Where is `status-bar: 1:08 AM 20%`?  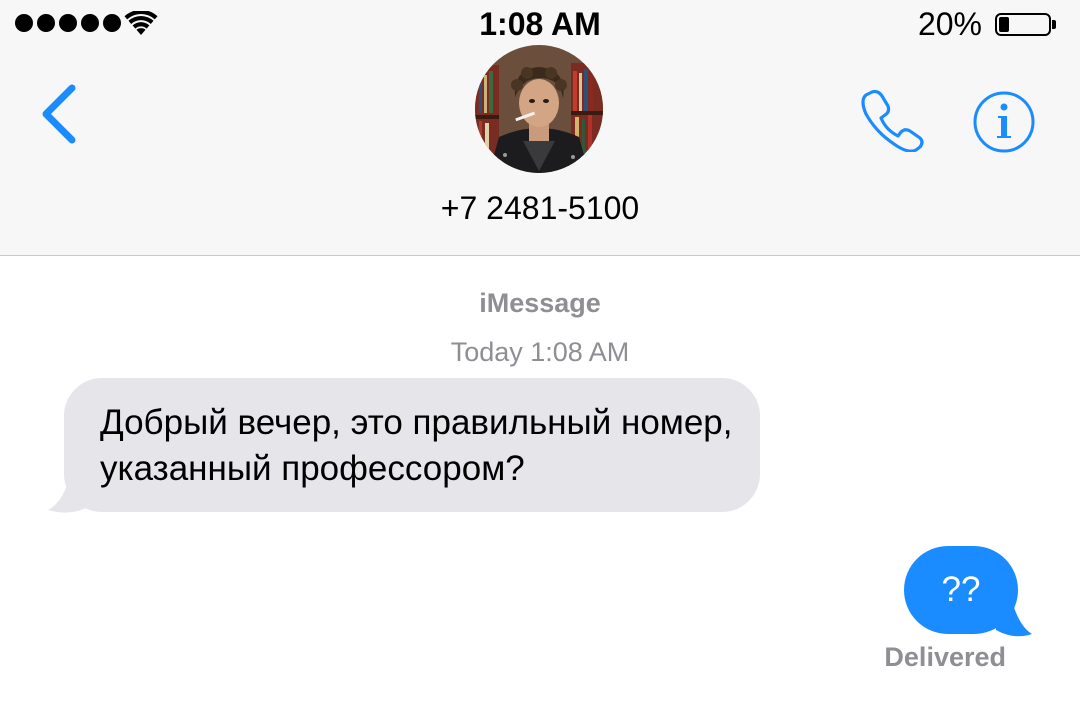 status-bar: 1:08 AM 20% is located at coordinates (540, 25).